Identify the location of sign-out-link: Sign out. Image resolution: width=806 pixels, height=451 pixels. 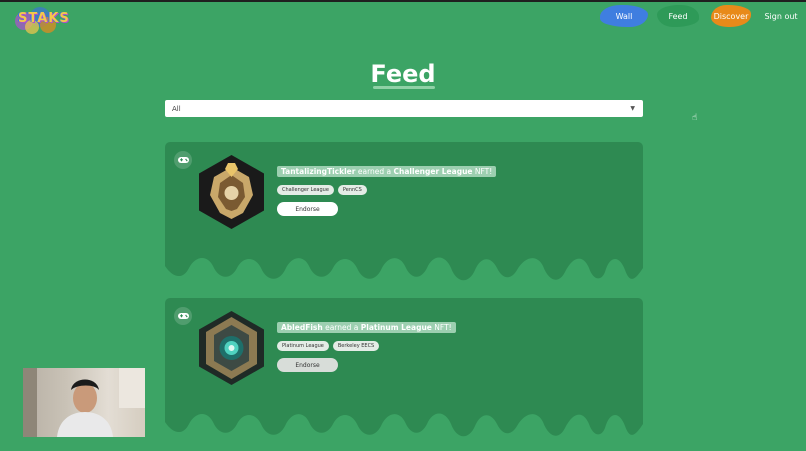
(781, 16).